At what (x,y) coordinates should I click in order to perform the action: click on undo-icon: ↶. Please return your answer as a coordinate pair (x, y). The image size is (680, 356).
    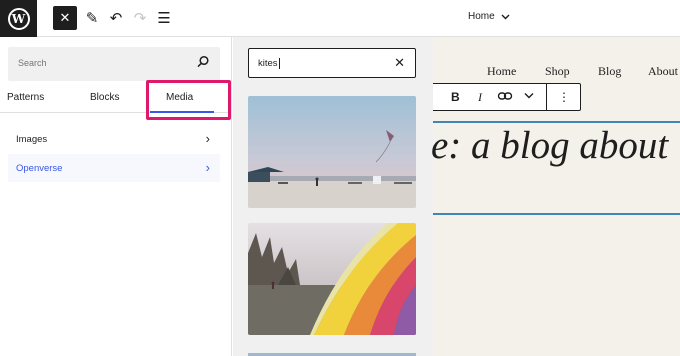
    Looking at the image, I should click on (116, 18).